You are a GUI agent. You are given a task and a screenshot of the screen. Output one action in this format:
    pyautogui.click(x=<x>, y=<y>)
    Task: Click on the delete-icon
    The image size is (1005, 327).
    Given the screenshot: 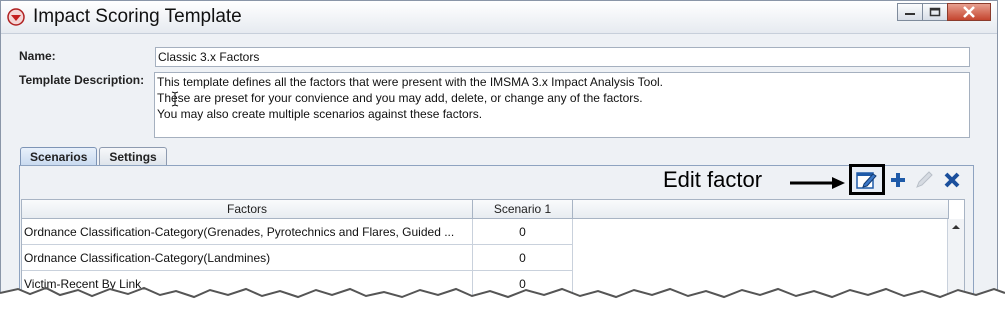 What is the action you would take?
    pyautogui.click(x=952, y=180)
    